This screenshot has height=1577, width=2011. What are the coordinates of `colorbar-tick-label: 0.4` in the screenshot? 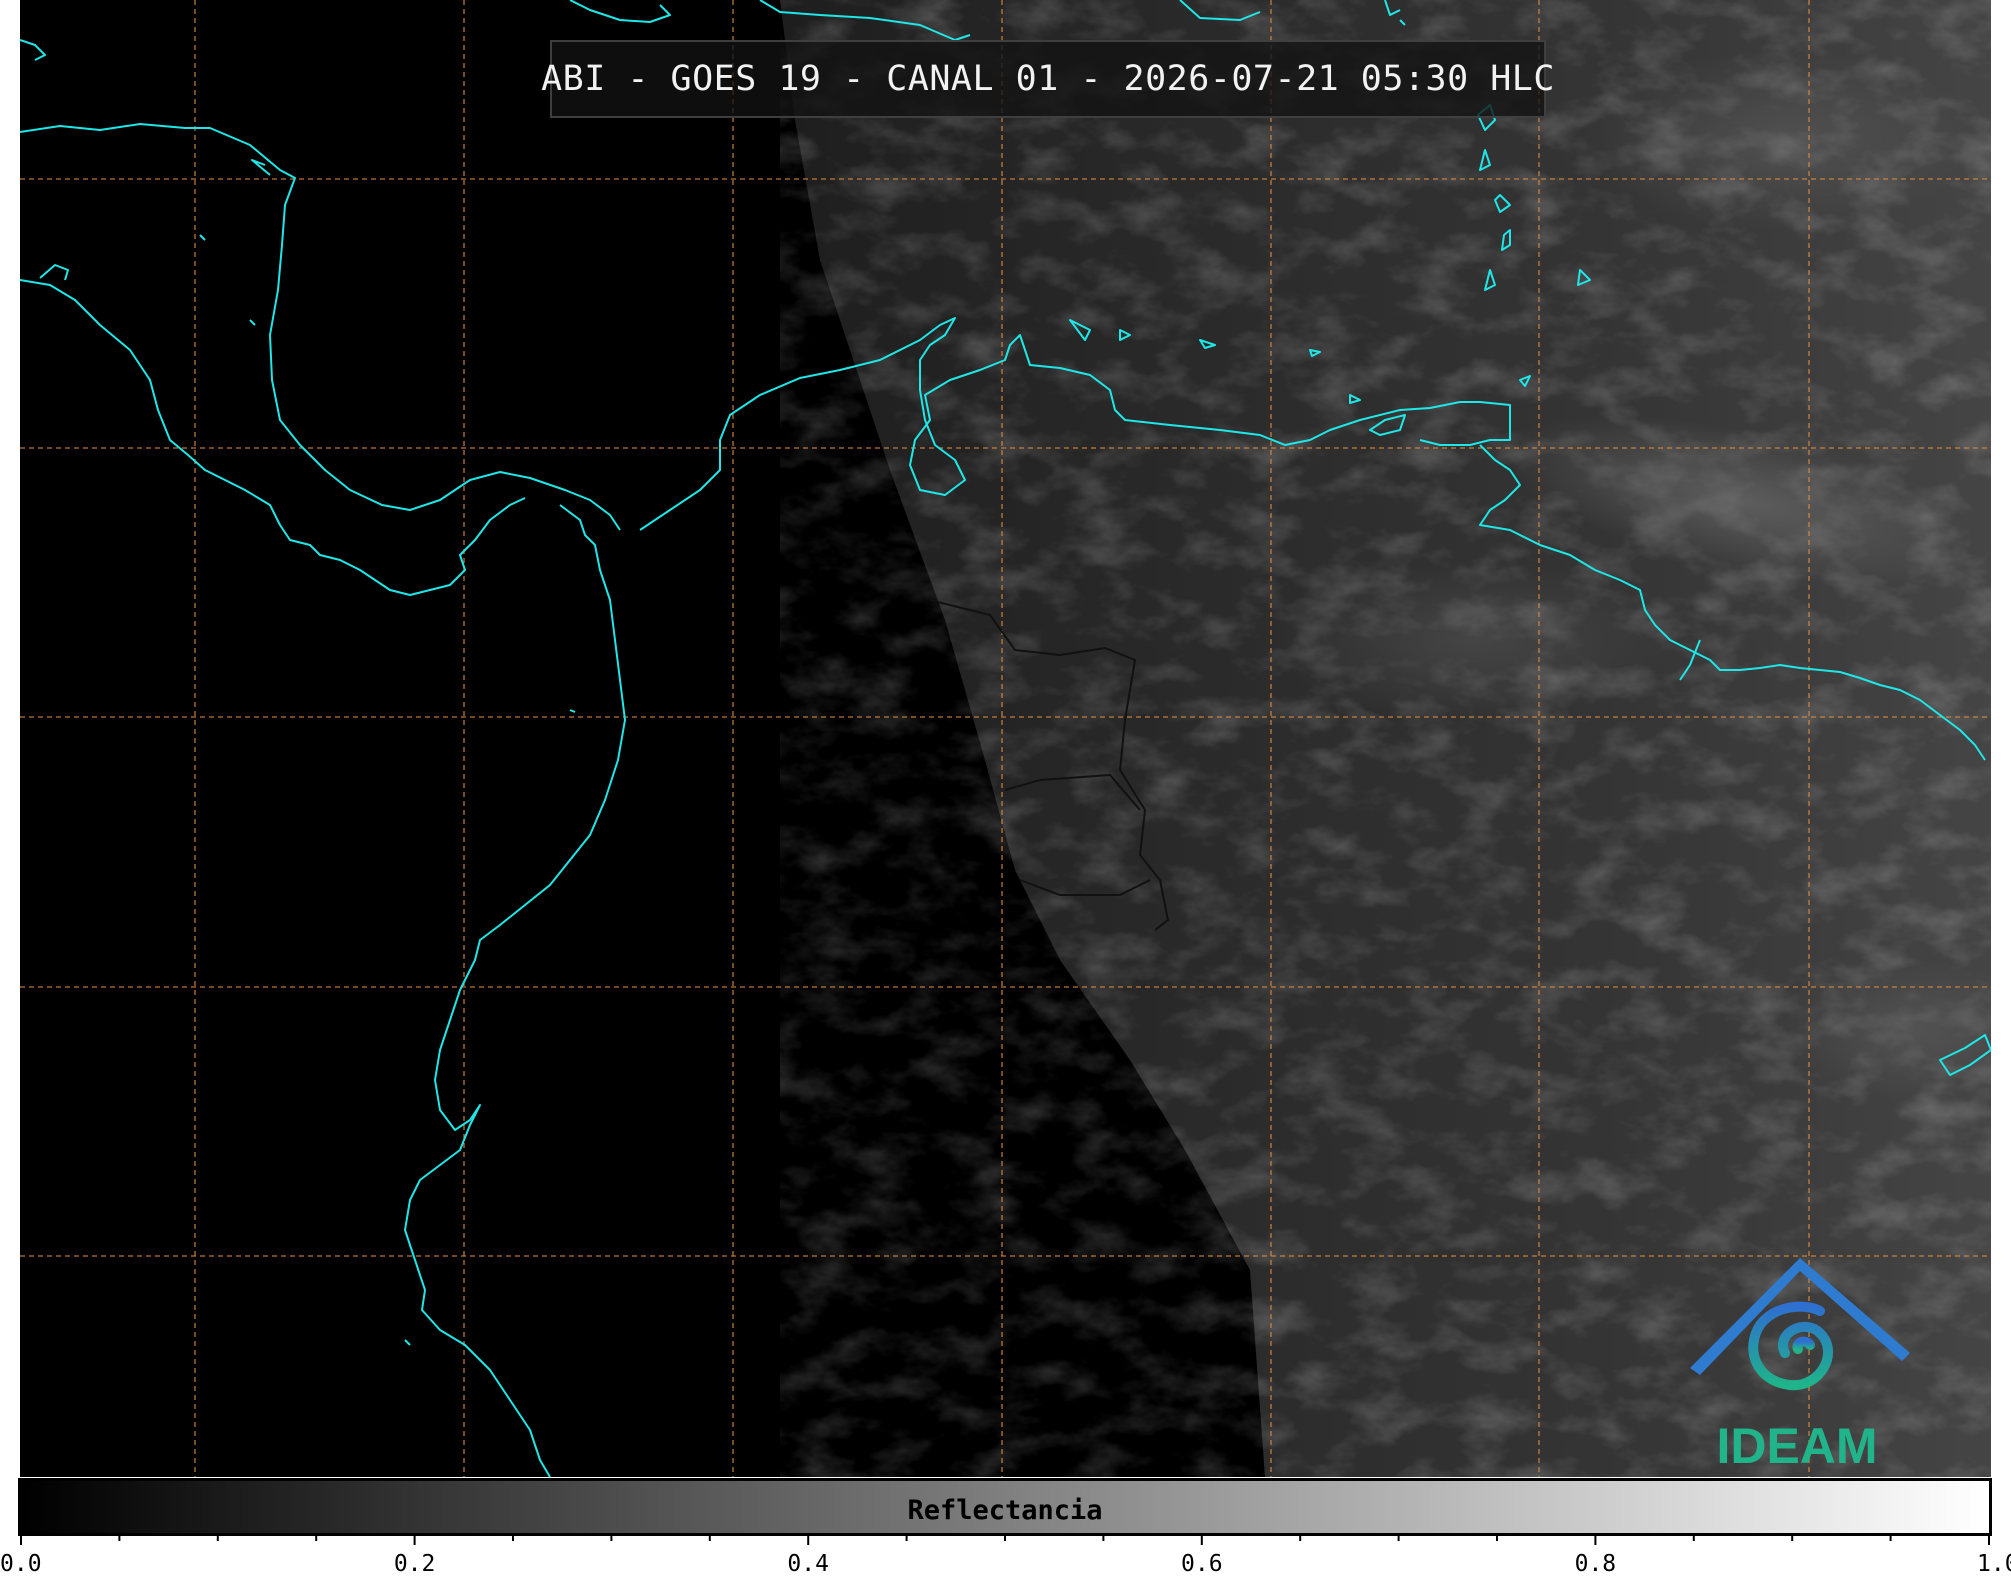 It's located at (808, 1564).